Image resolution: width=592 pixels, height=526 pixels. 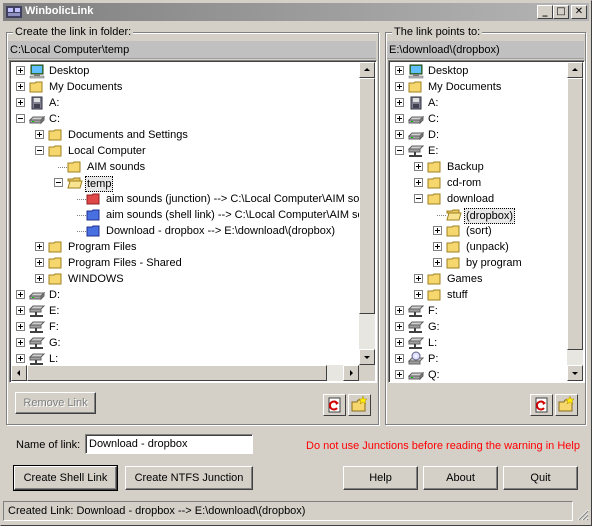 I want to click on tree-node: Program Files - Shared, so click(x=193, y=263).